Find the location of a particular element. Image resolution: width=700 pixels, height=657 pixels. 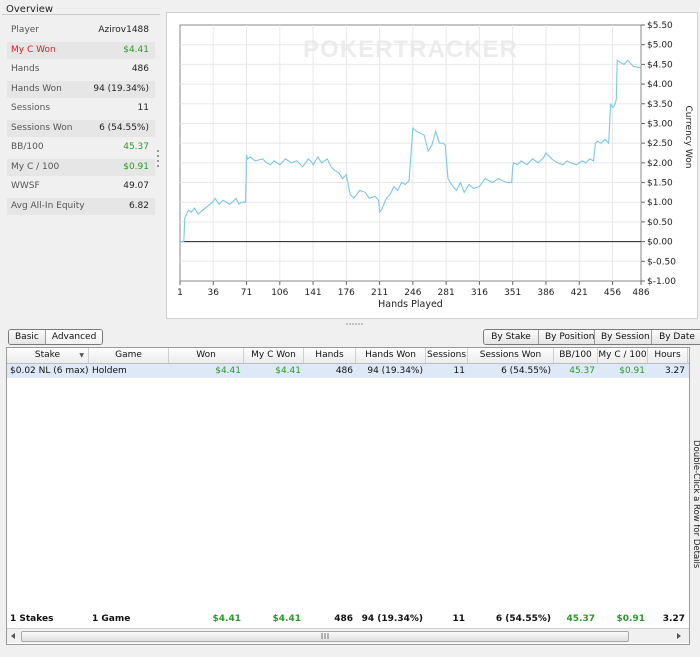

x-tick-label: 1 is located at coordinates (180, 293).